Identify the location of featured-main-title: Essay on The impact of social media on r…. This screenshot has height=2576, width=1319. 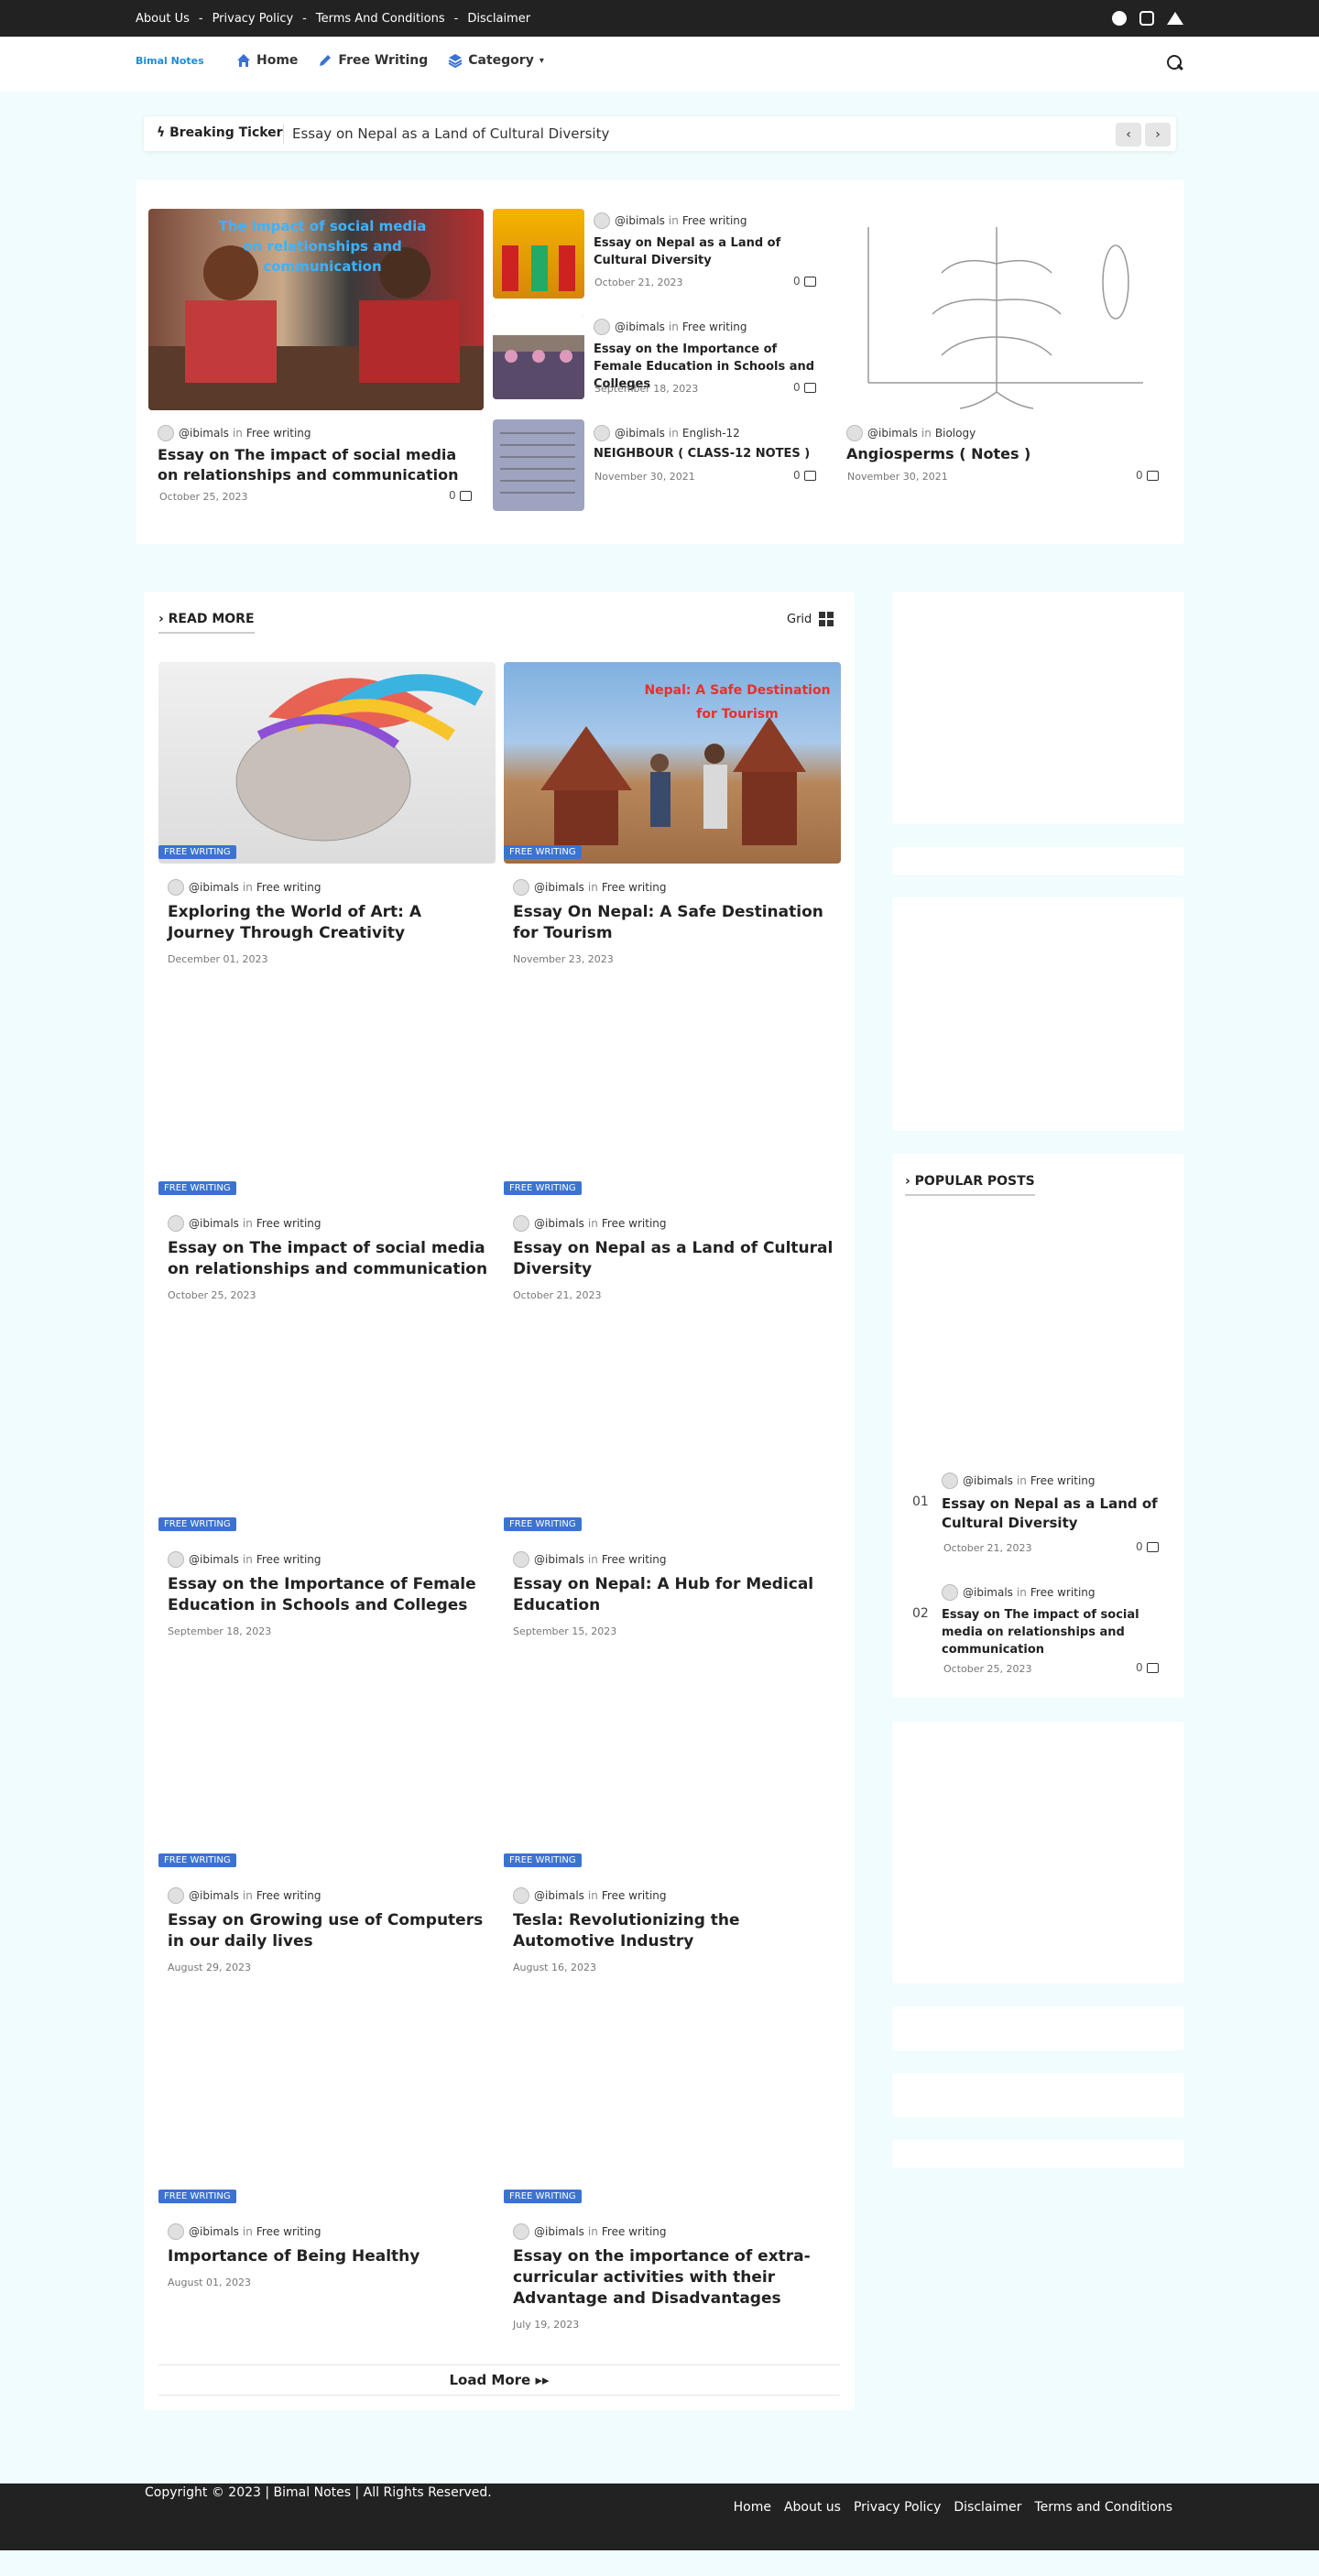
(313, 465).